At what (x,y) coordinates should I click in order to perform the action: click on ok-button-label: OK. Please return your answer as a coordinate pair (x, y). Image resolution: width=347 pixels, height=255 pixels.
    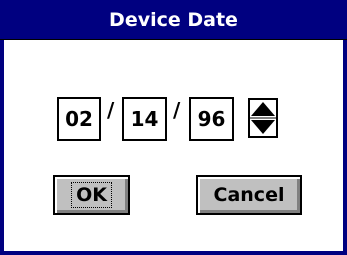
    Looking at the image, I should click on (91, 195).